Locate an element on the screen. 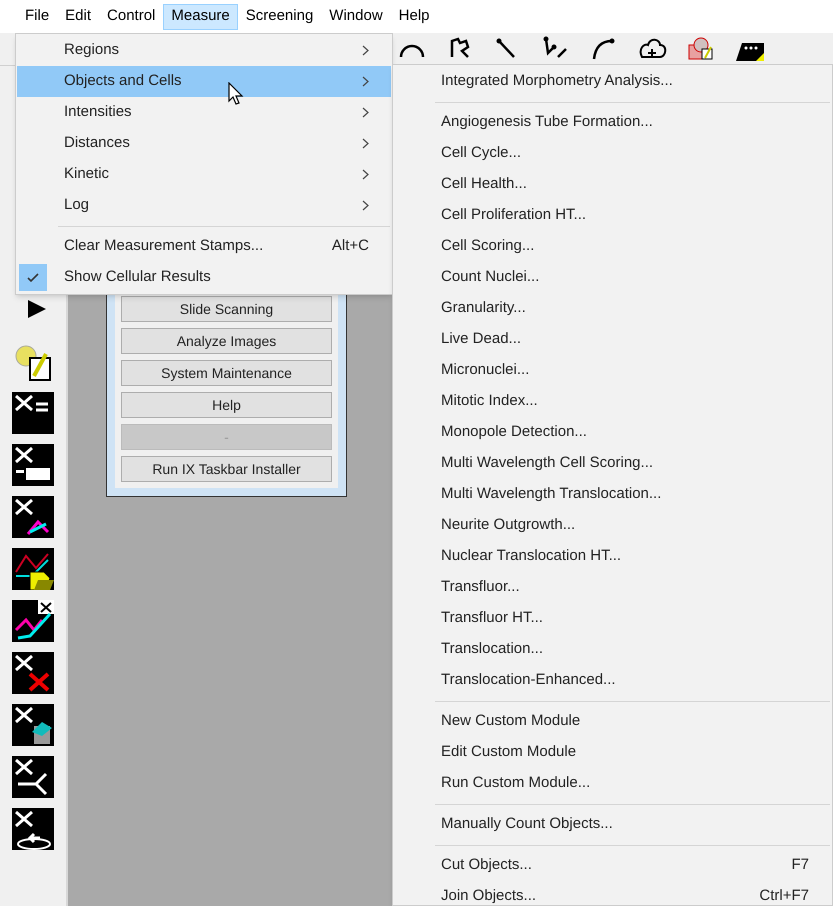  shortcut-label: F7 is located at coordinates (800, 865).